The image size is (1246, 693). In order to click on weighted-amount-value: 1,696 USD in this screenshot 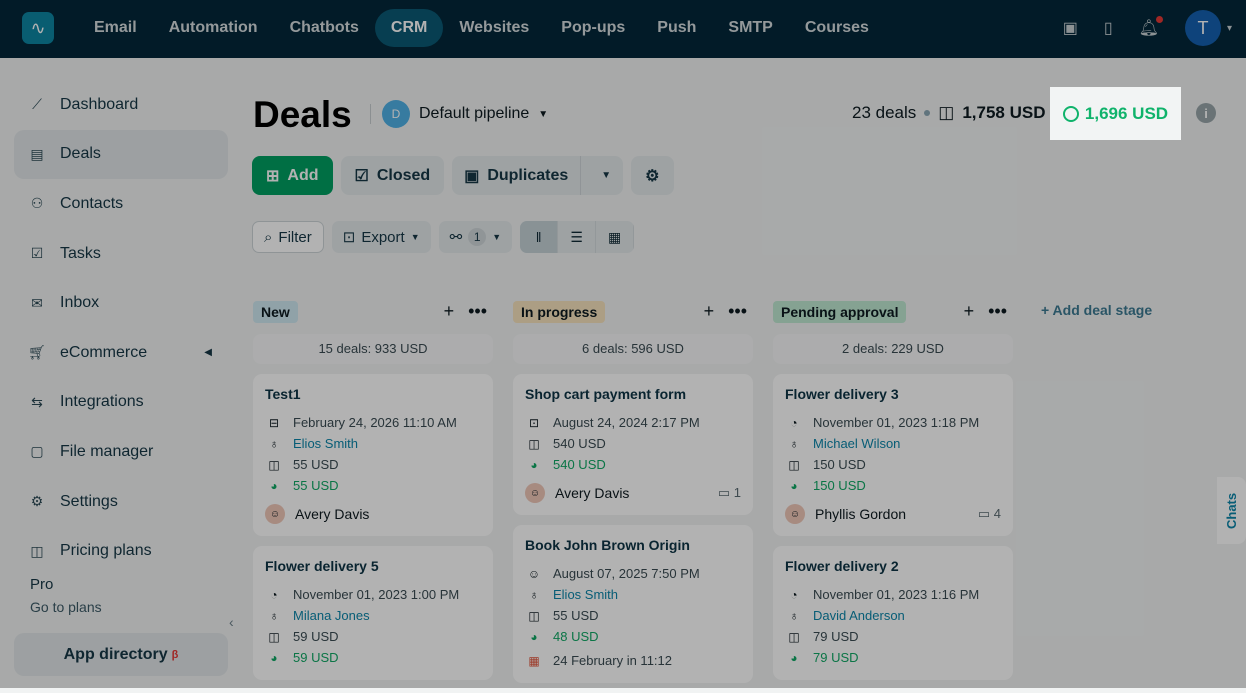, I will do `click(1126, 113)`.